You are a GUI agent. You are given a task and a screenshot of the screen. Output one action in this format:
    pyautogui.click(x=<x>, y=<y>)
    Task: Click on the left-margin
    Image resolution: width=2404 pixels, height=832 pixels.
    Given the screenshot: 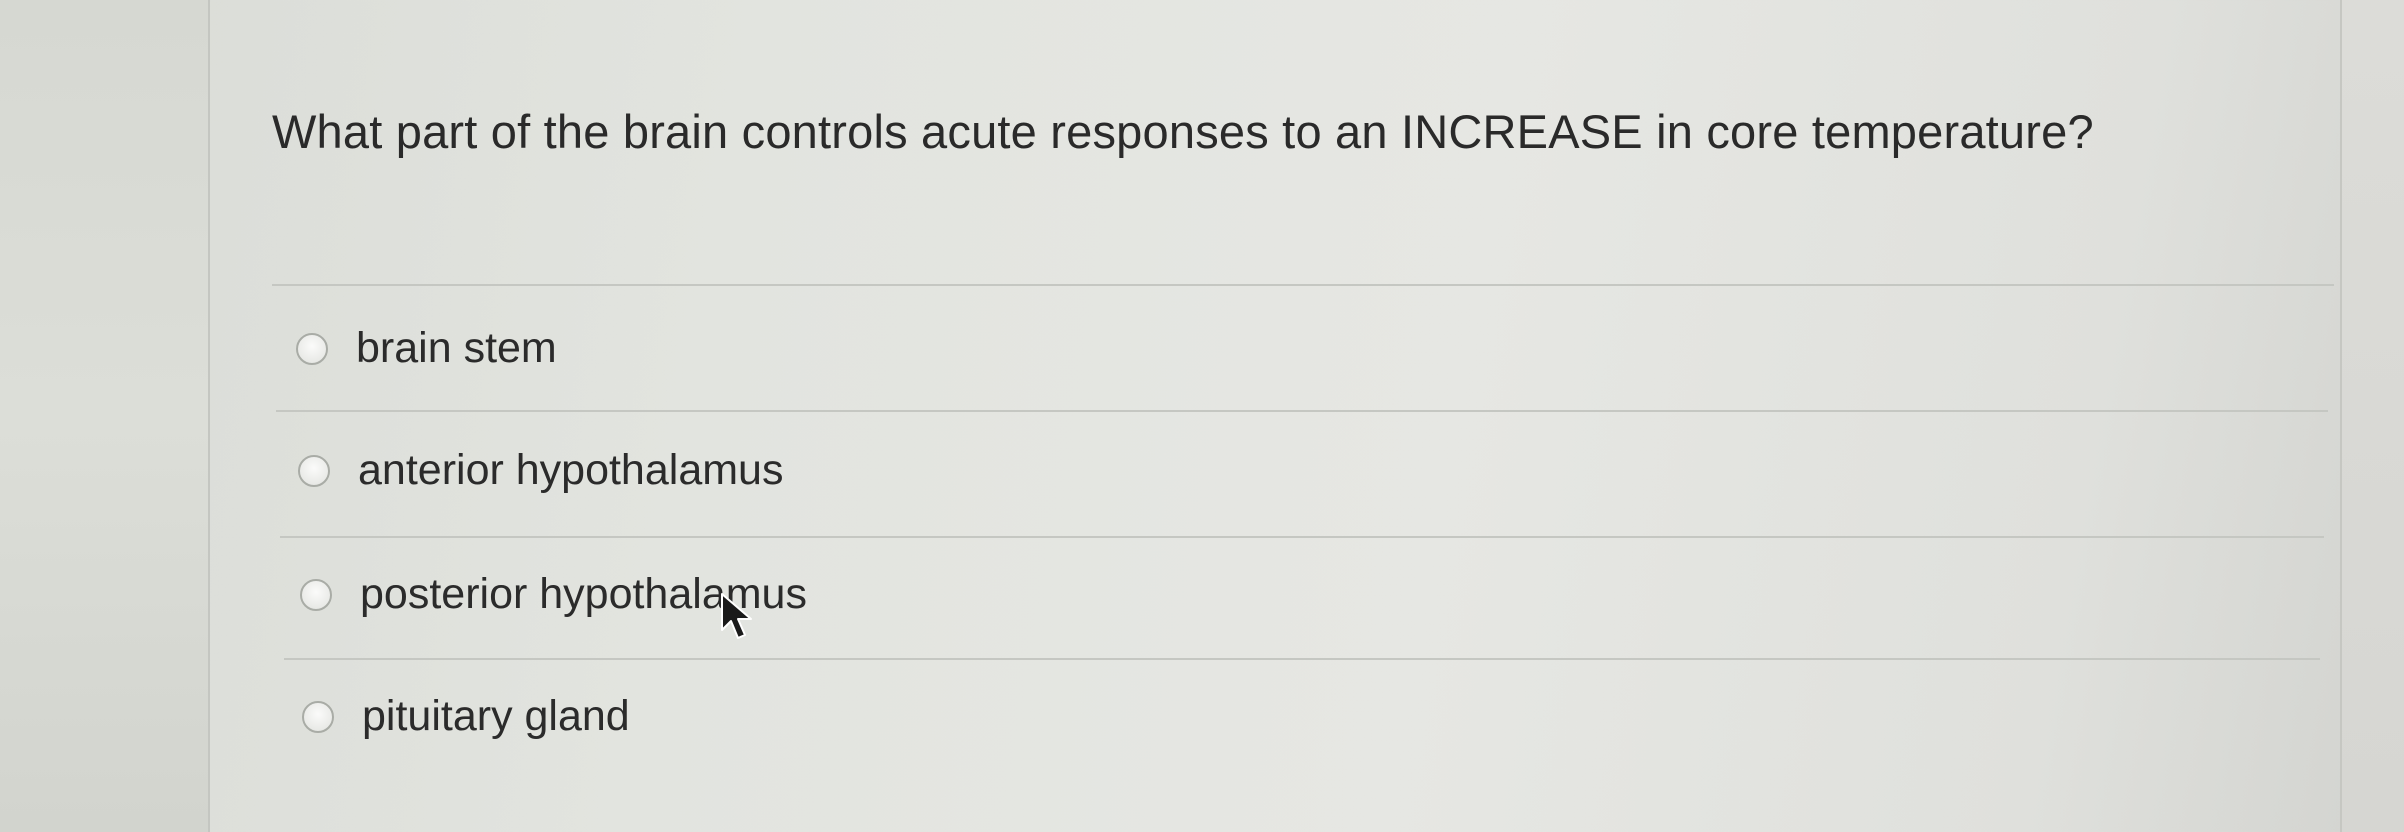 What is the action you would take?
    pyautogui.click(x=105, y=416)
    